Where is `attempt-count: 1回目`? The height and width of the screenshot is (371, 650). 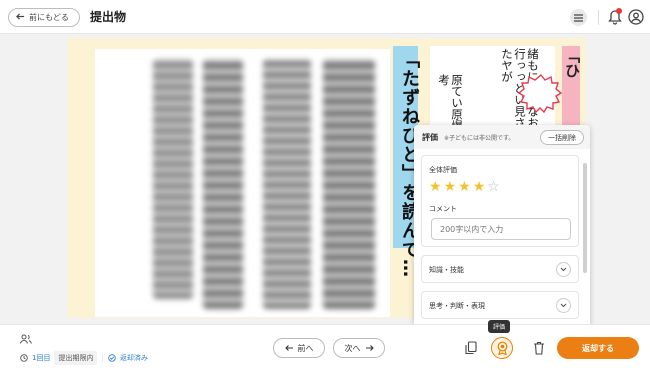 attempt-count: 1回目 is located at coordinates (41, 358).